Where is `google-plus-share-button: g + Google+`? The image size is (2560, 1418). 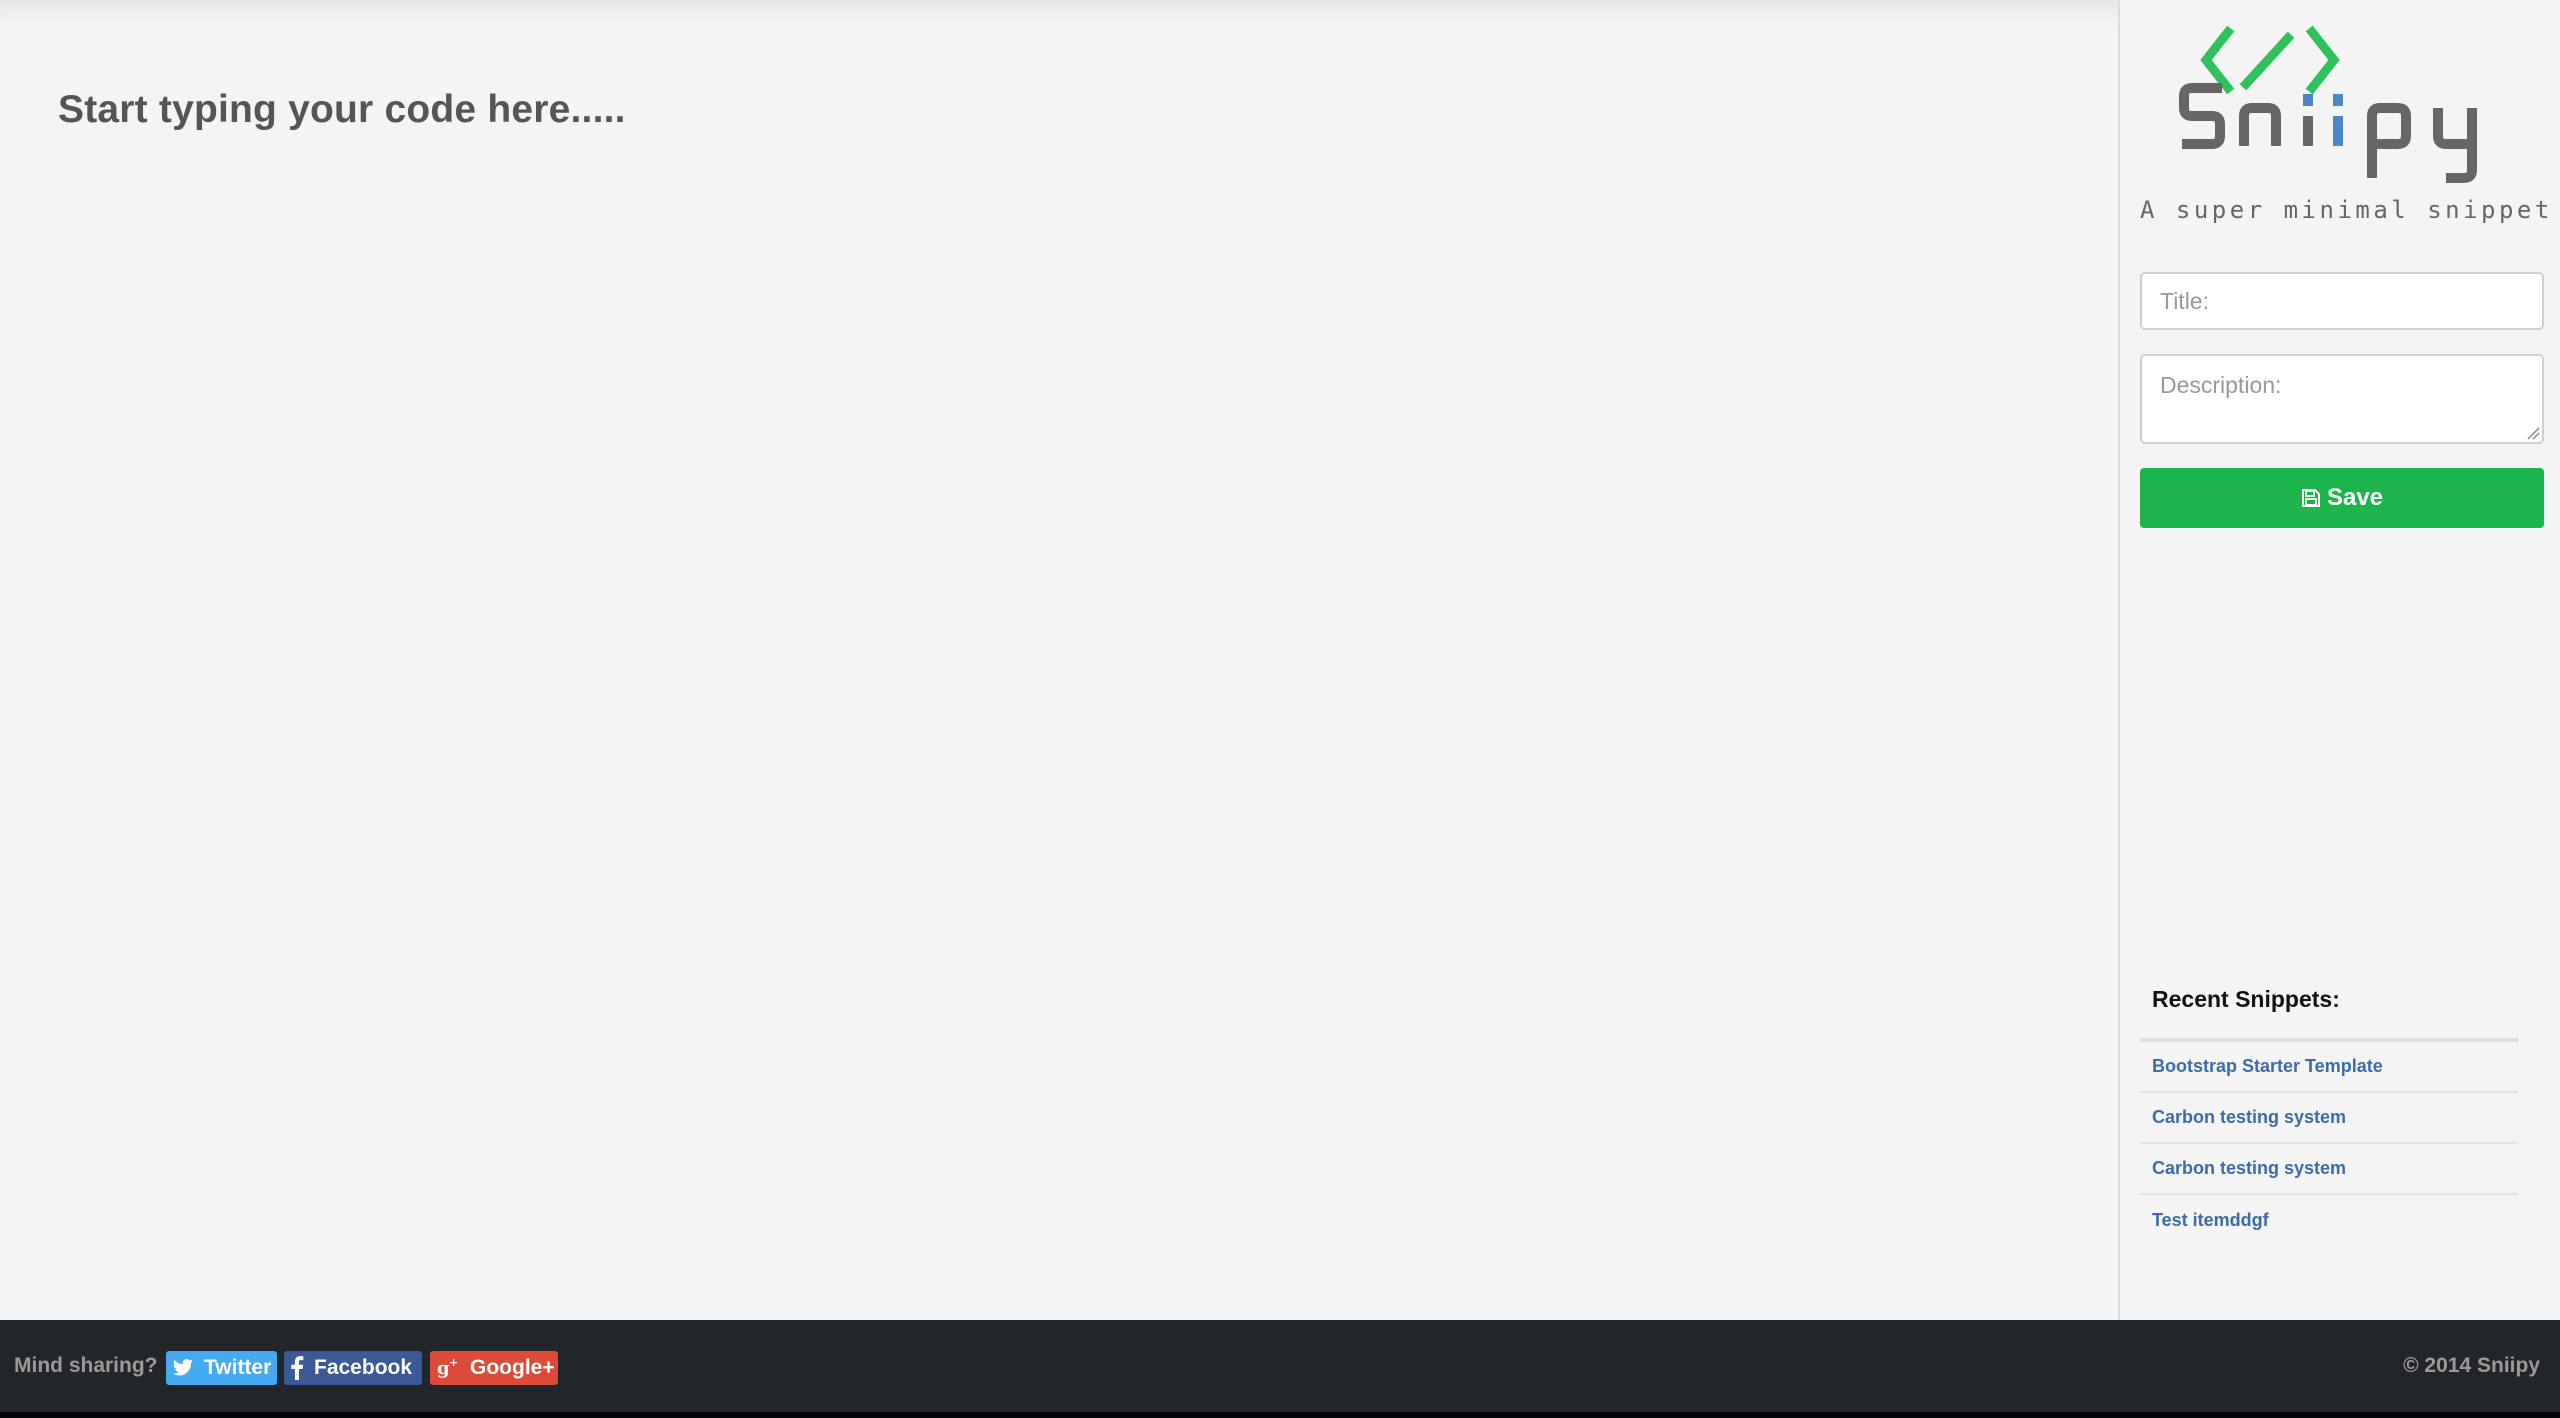 google-plus-share-button: g + Google+ is located at coordinates (494, 1368).